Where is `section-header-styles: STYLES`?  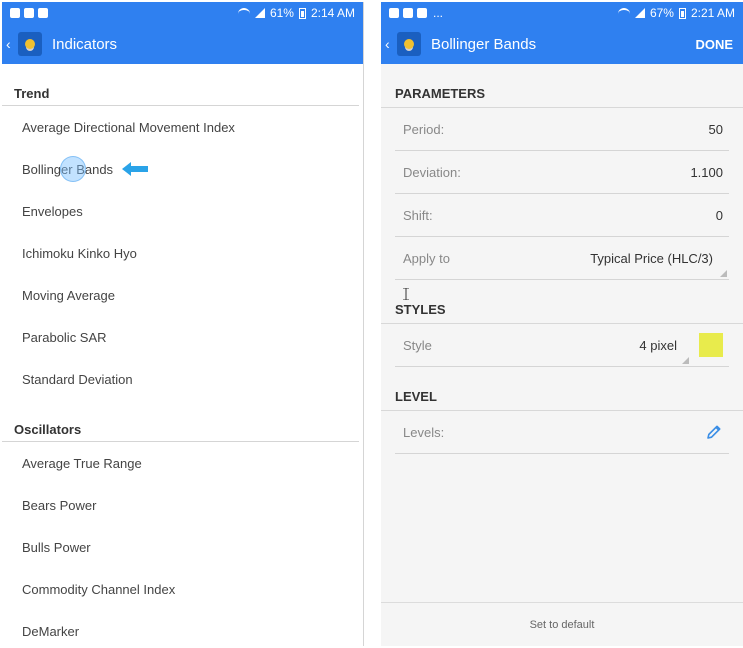
section-header-styles: STYLES is located at coordinates (562, 302).